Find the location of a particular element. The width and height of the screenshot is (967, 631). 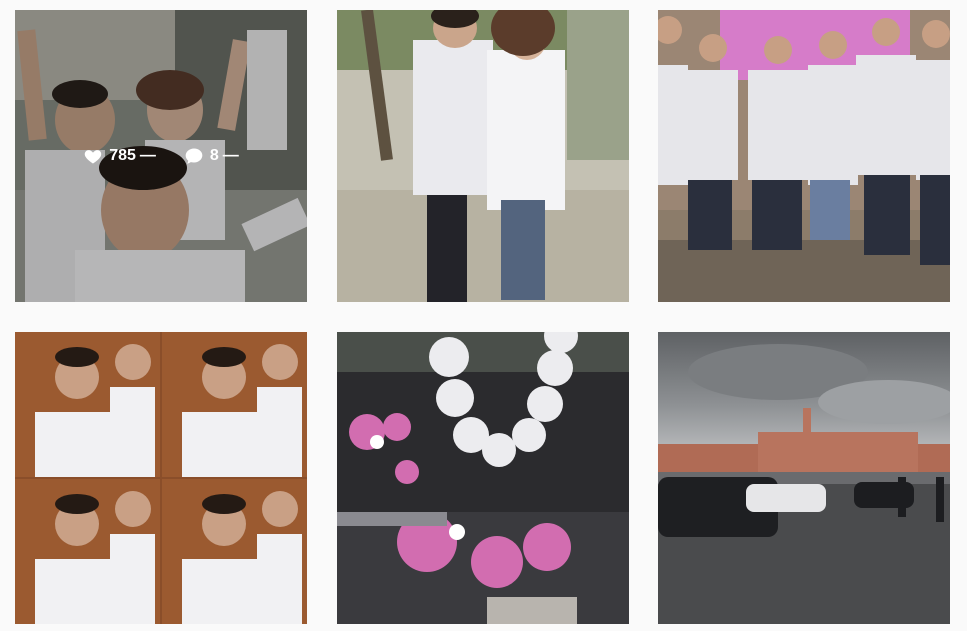

likes-count: 785 is located at coordinates (122, 155).